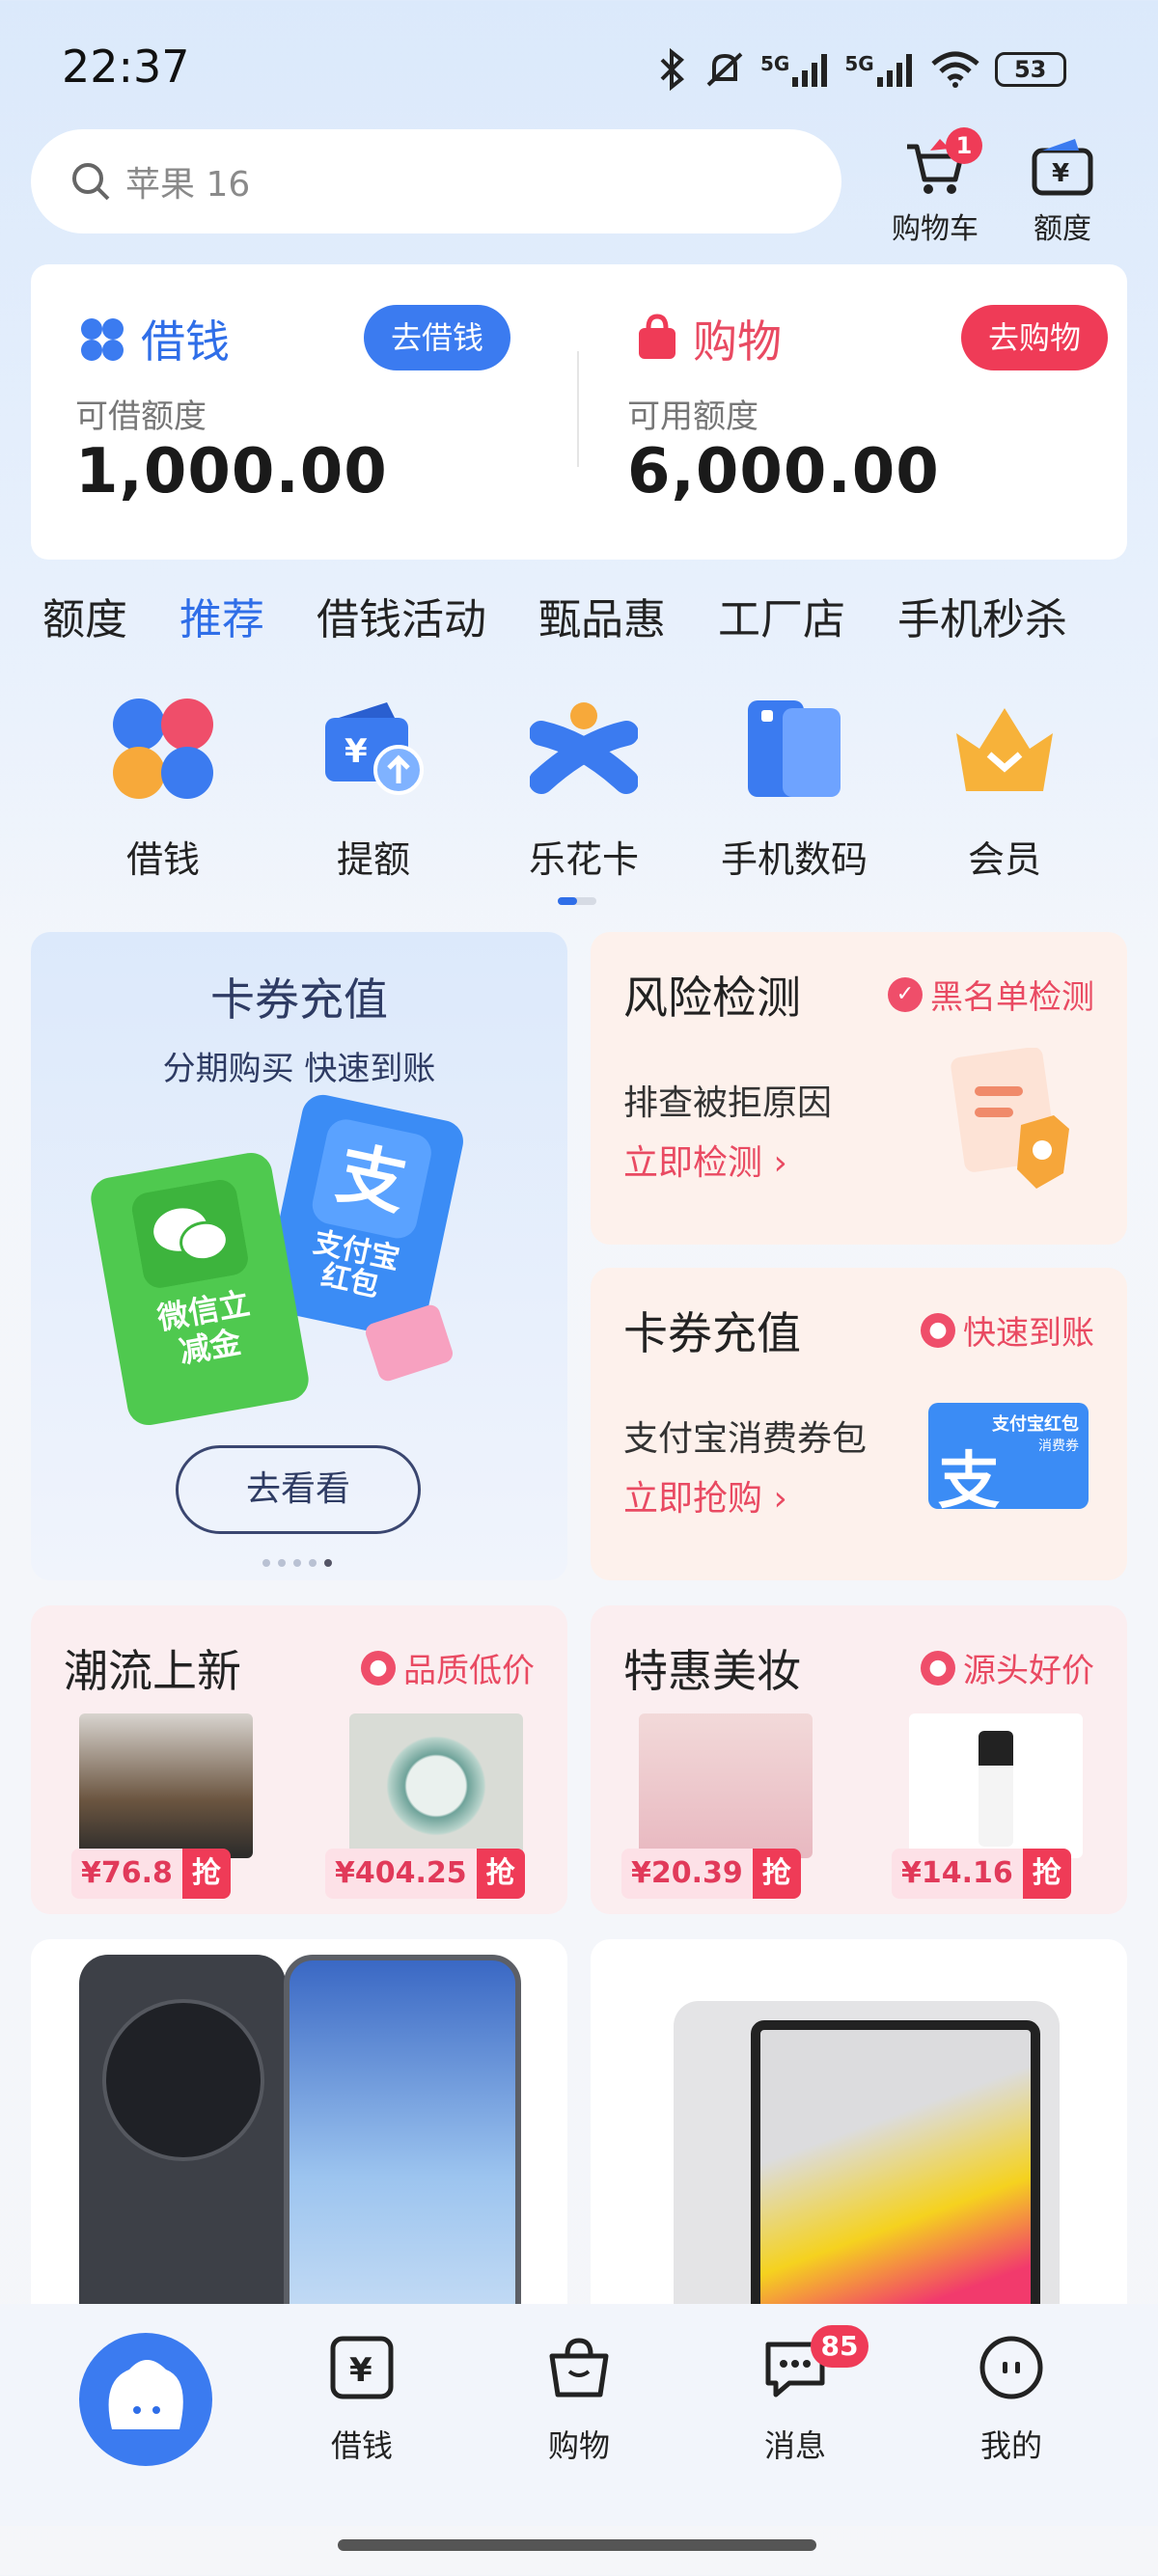 Image resolution: width=1158 pixels, height=2576 pixels. I want to click on carousel-dots, so click(297, 1563).